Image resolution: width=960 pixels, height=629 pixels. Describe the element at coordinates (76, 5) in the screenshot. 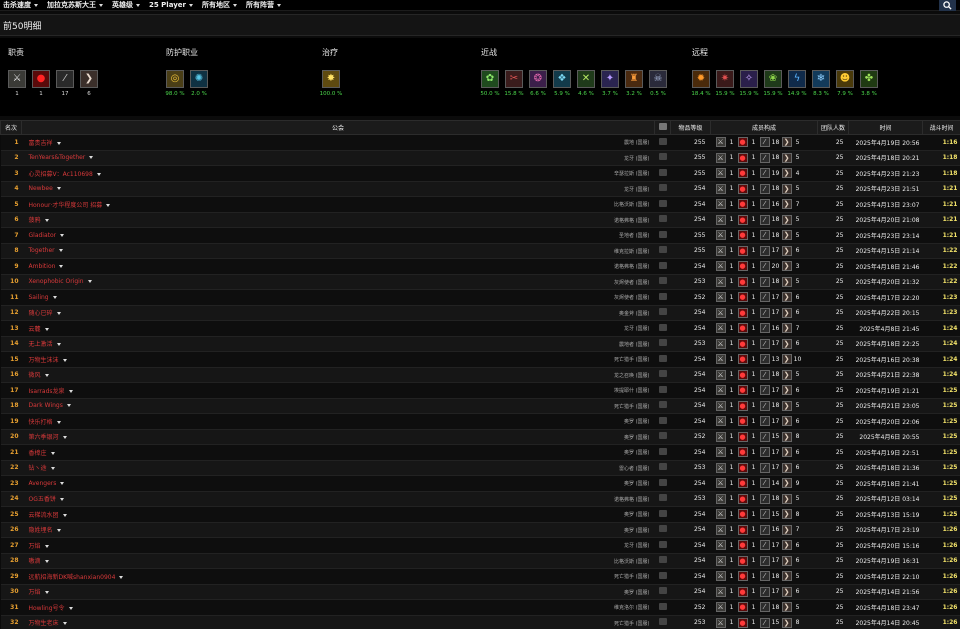

I see `nav-menu-1: 加拉克苏斯大王` at that location.